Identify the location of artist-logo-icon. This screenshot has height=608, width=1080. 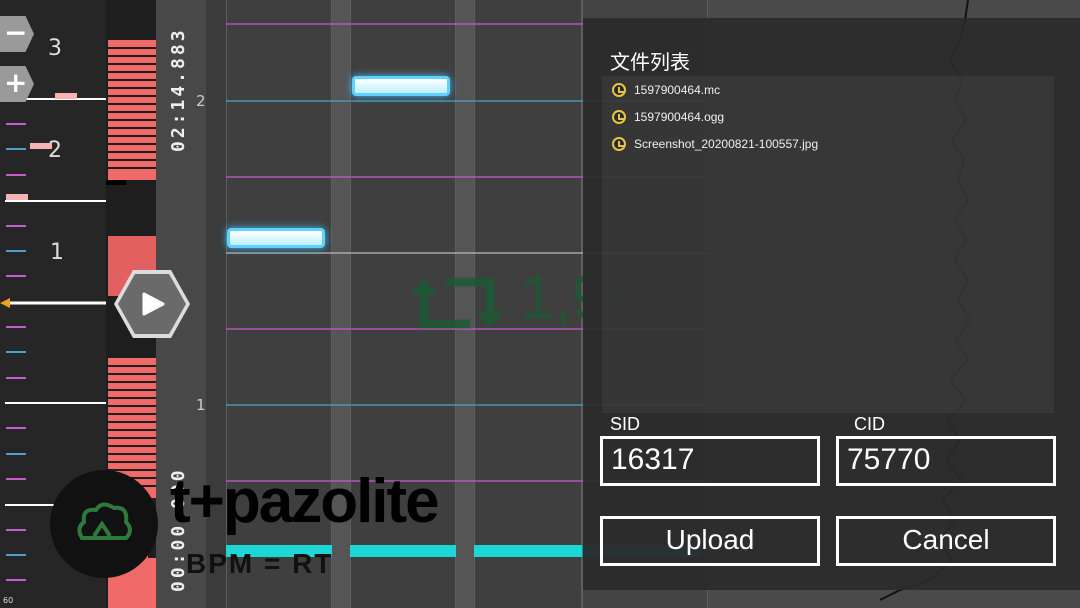
(104, 521).